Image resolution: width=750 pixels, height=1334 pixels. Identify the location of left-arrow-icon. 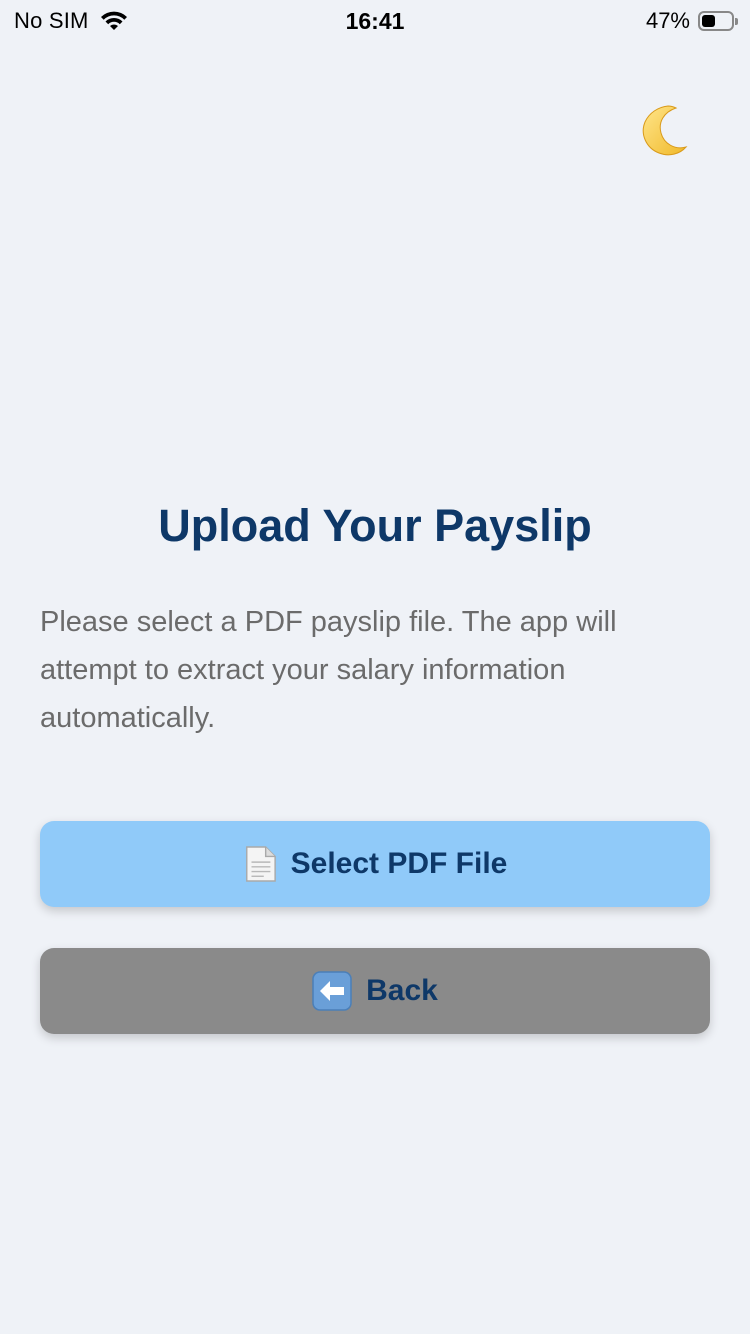
(332, 991).